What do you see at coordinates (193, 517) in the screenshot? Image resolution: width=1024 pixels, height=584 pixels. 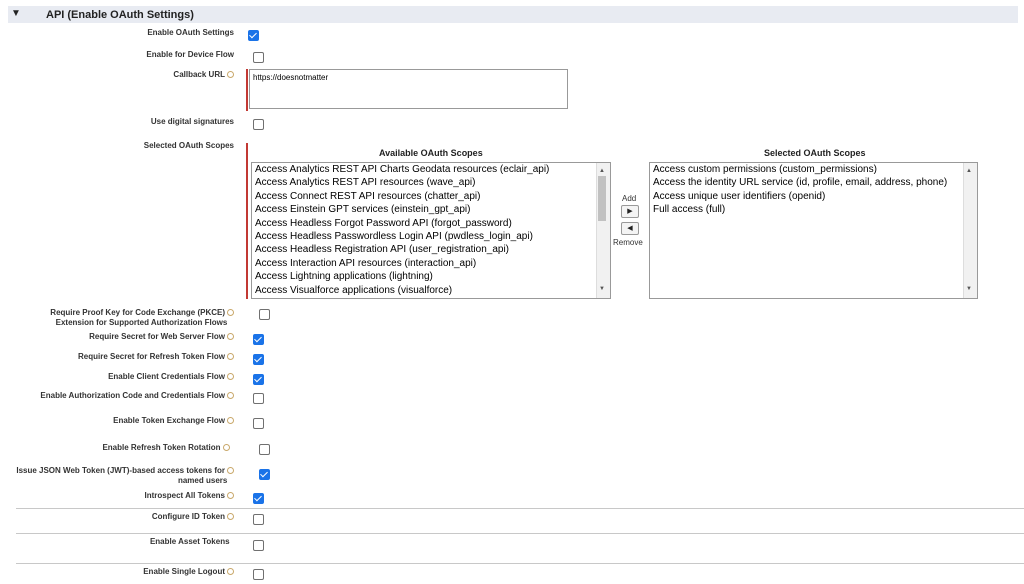 I see `id-token-label: Configure ID Token` at bounding box center [193, 517].